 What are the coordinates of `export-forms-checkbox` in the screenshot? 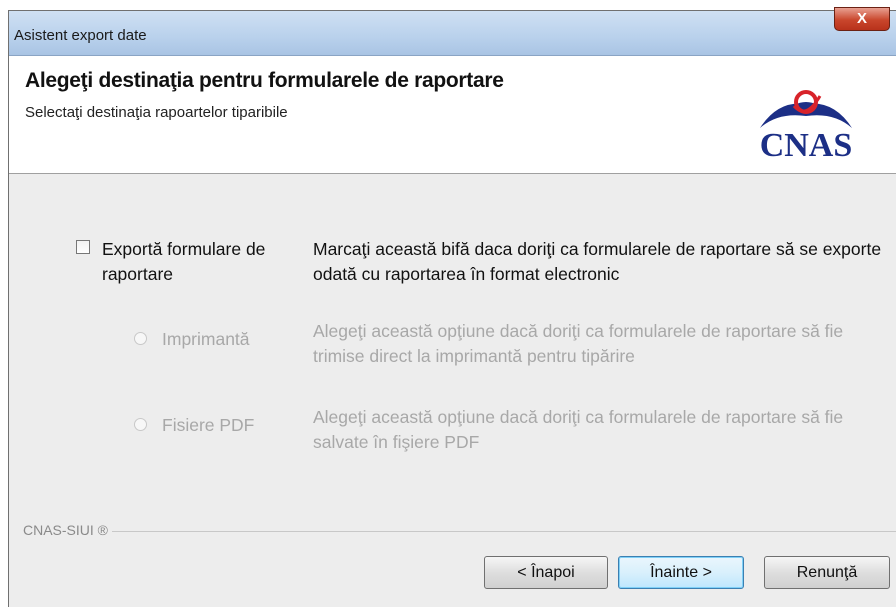 It's located at (83, 247).